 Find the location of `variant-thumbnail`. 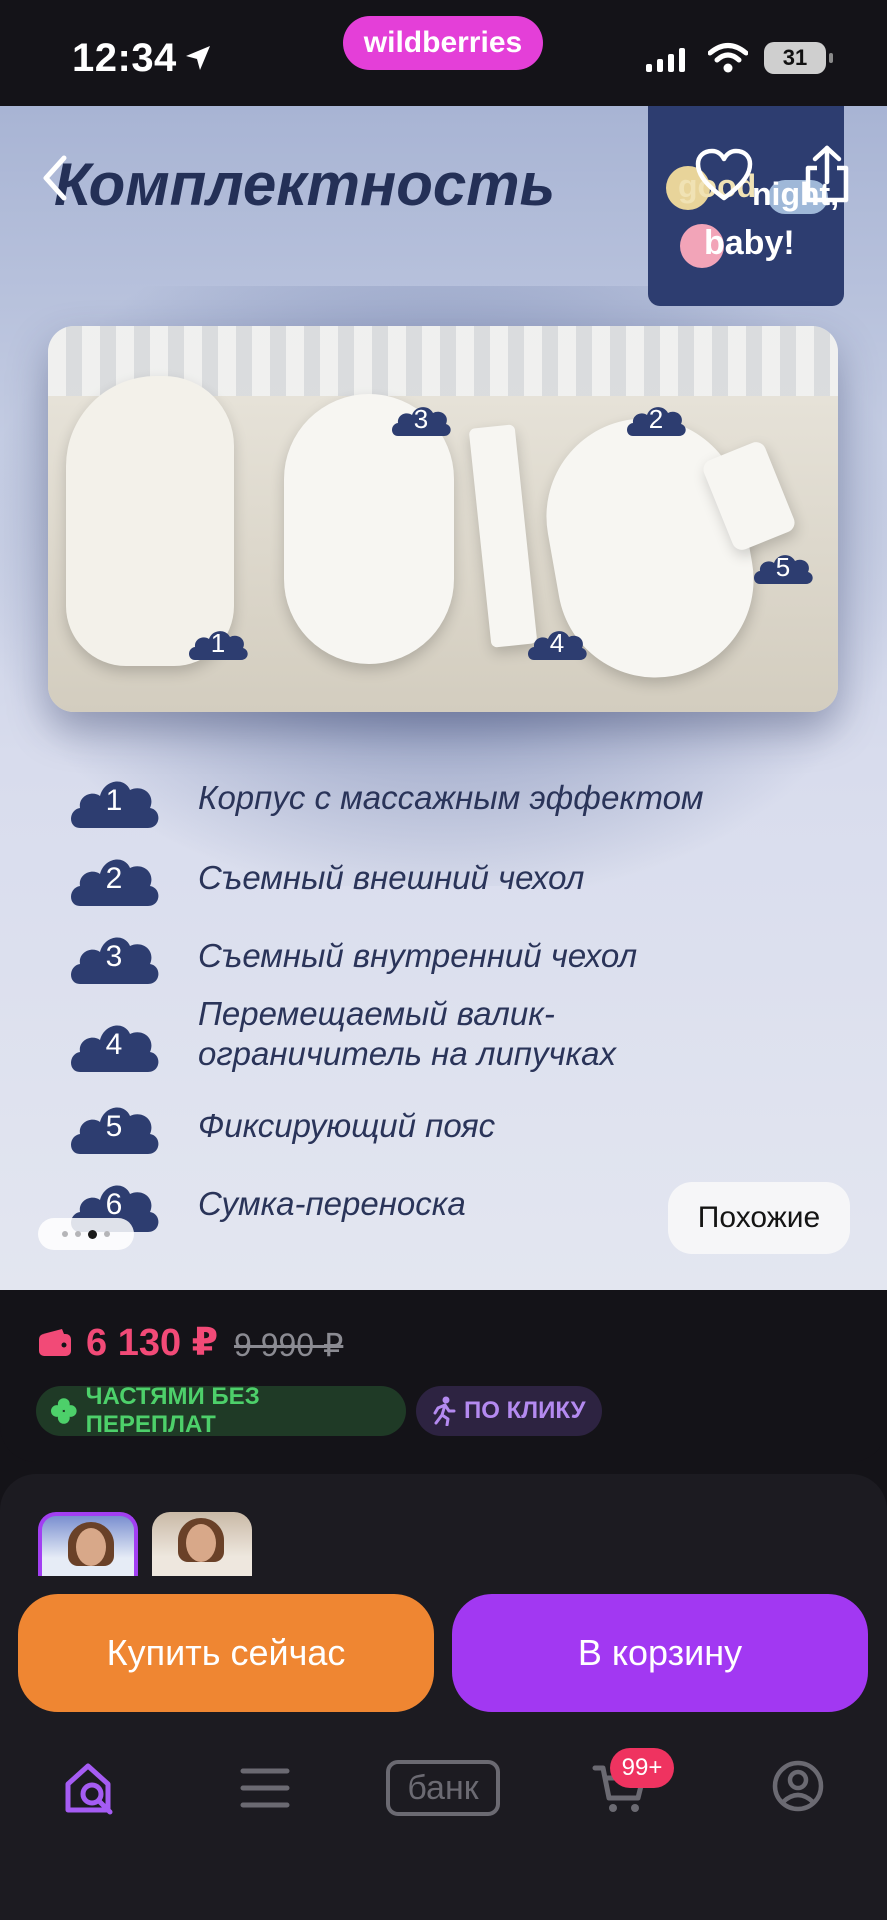

variant-thumbnail is located at coordinates (202, 1544).